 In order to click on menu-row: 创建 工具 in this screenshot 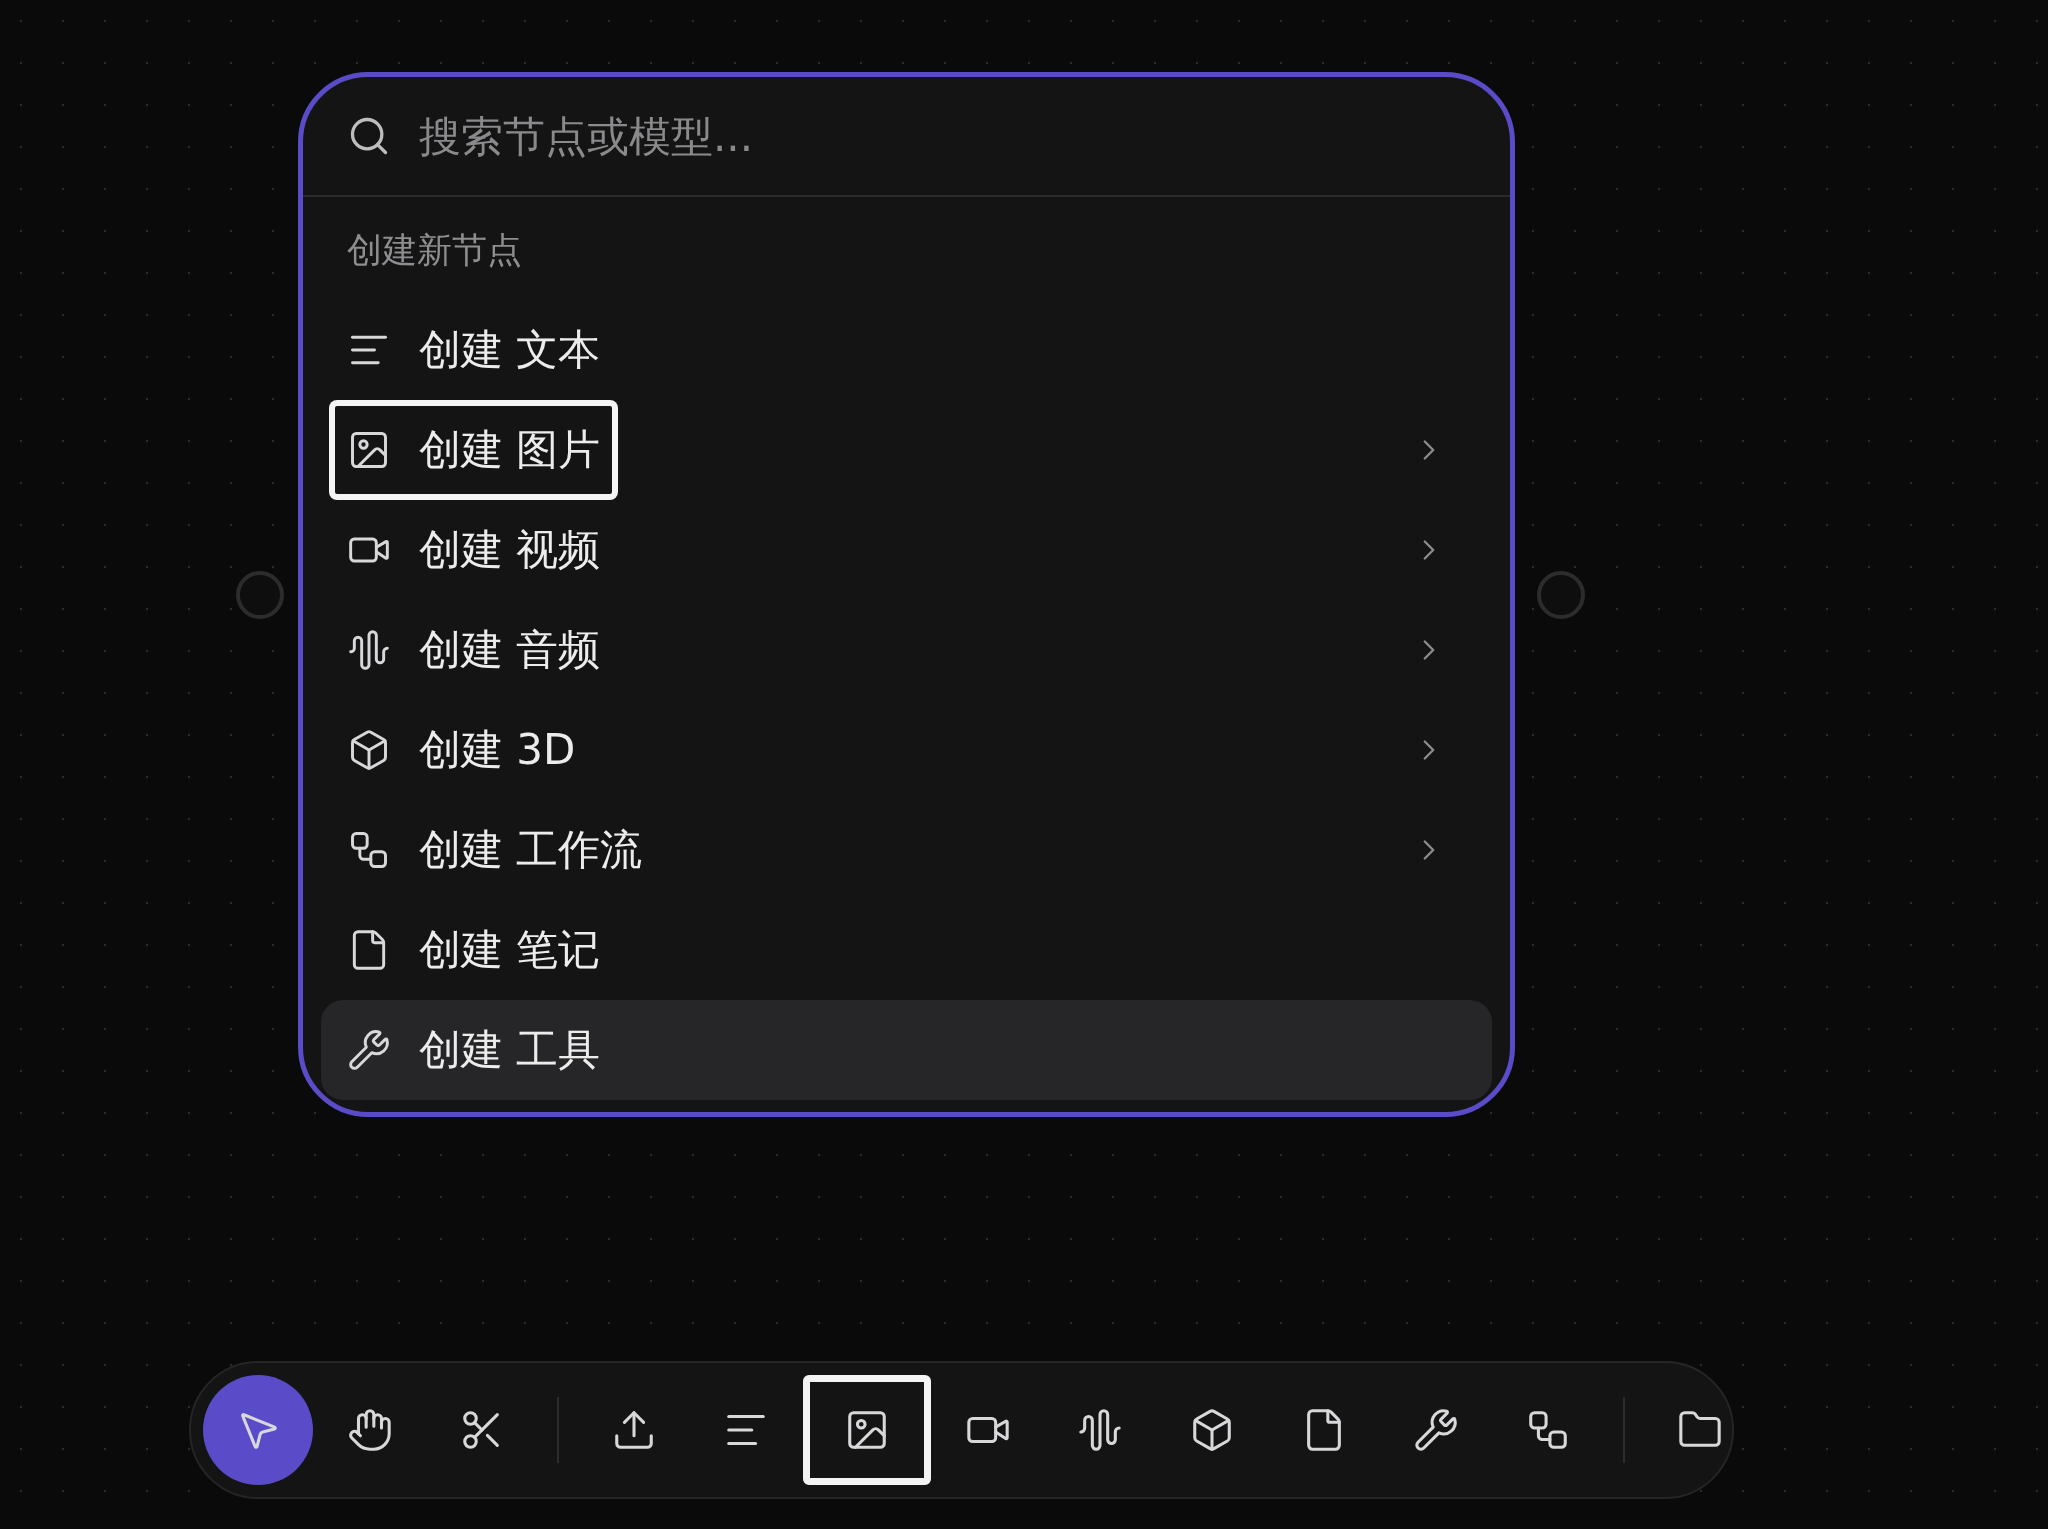, I will do `click(906, 1050)`.